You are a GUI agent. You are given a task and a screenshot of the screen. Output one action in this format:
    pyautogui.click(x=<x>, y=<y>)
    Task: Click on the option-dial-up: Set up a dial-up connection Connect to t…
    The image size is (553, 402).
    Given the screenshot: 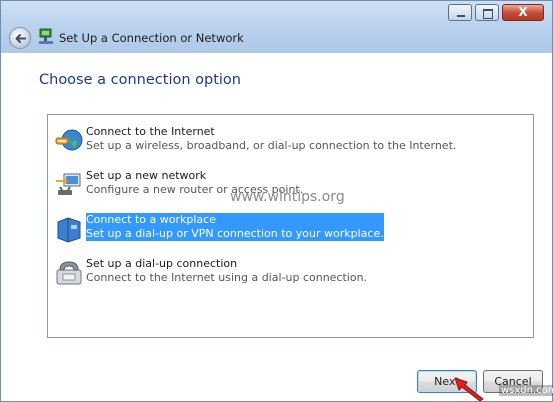 What is the action you would take?
    pyautogui.click(x=232, y=273)
    